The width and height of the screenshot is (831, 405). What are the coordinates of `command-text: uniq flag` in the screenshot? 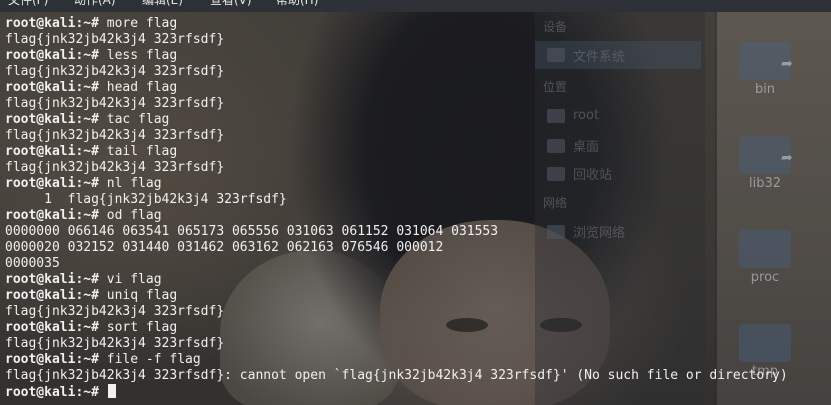 It's located at (138, 295).